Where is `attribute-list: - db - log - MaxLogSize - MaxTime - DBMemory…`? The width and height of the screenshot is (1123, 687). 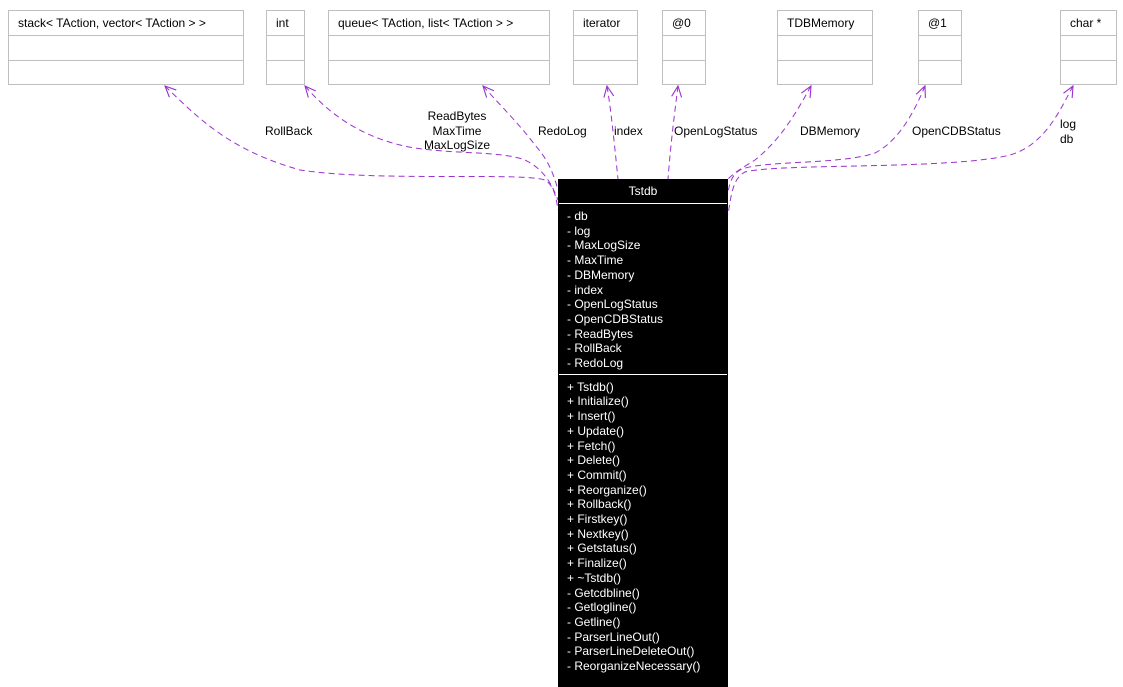
attribute-list: - db - log - MaxLogSize - MaxTime - DBMemory… is located at coordinates (643, 289).